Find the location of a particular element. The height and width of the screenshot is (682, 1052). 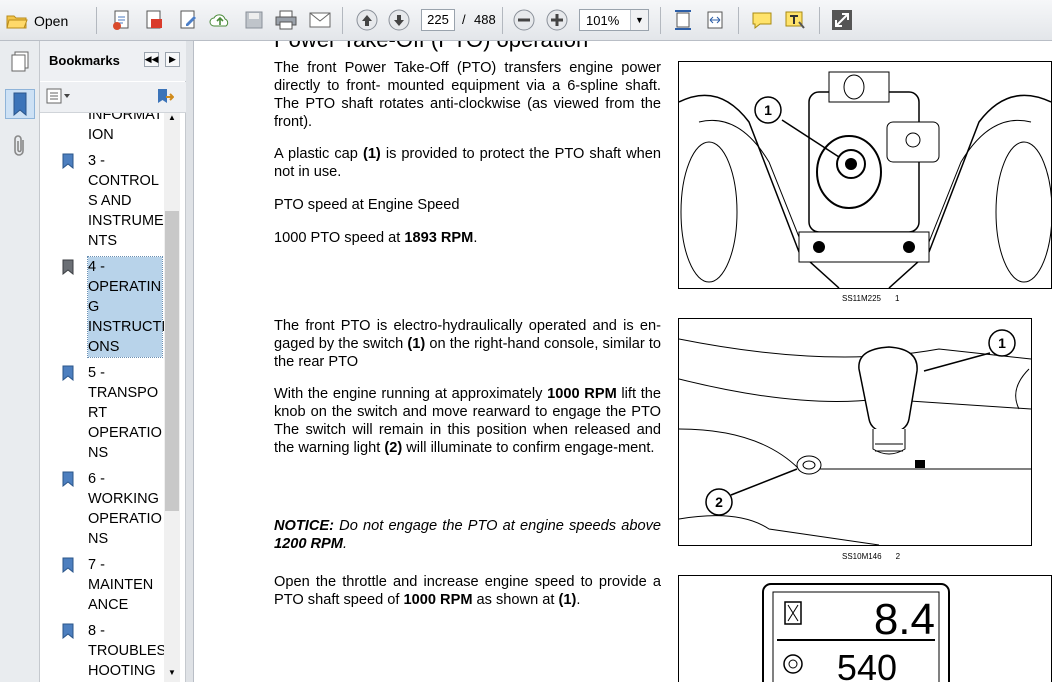

zoom-select: 101% ▼ is located at coordinates (614, 20).